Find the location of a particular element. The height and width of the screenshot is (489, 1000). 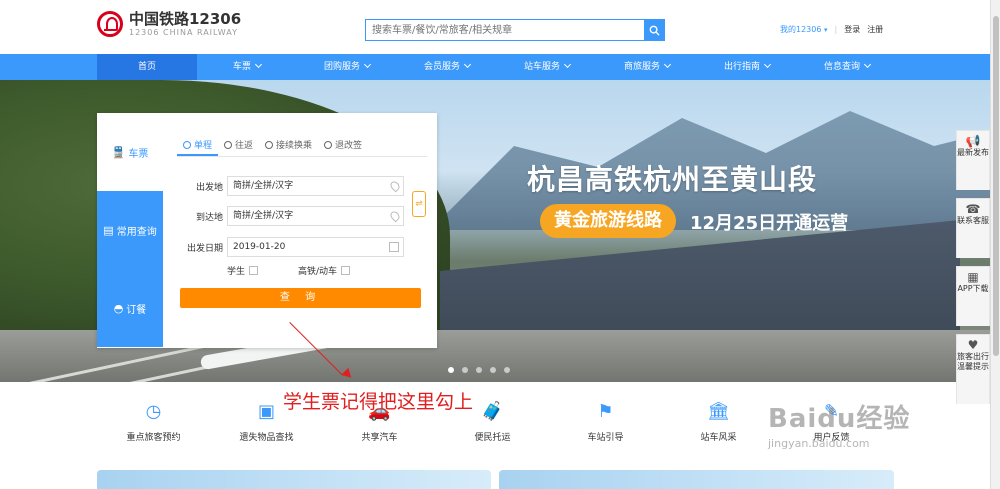

service-station-showcase: 🏛 站车风采 is located at coordinates (718, 421).